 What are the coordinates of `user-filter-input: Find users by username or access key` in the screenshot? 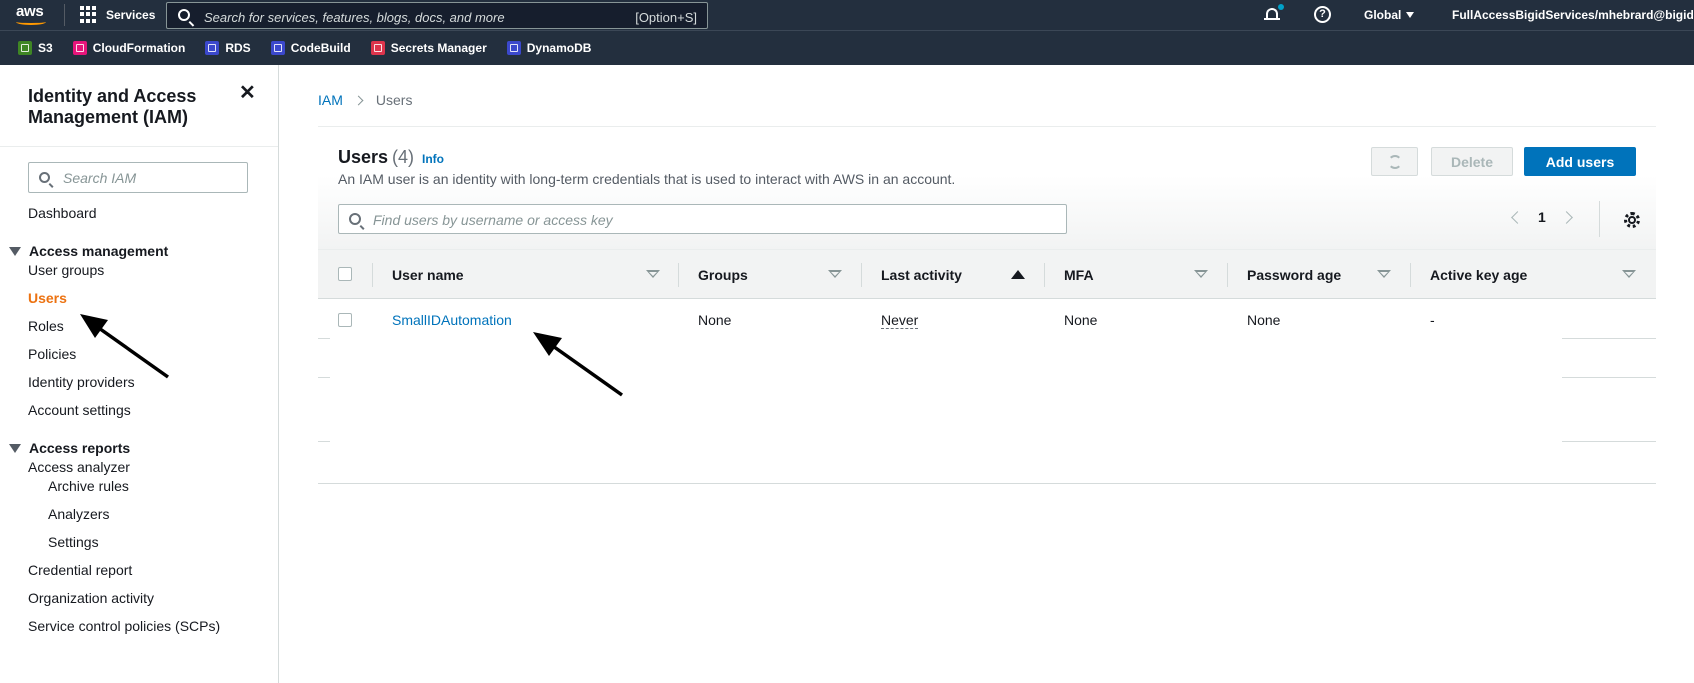 It's located at (702, 219).